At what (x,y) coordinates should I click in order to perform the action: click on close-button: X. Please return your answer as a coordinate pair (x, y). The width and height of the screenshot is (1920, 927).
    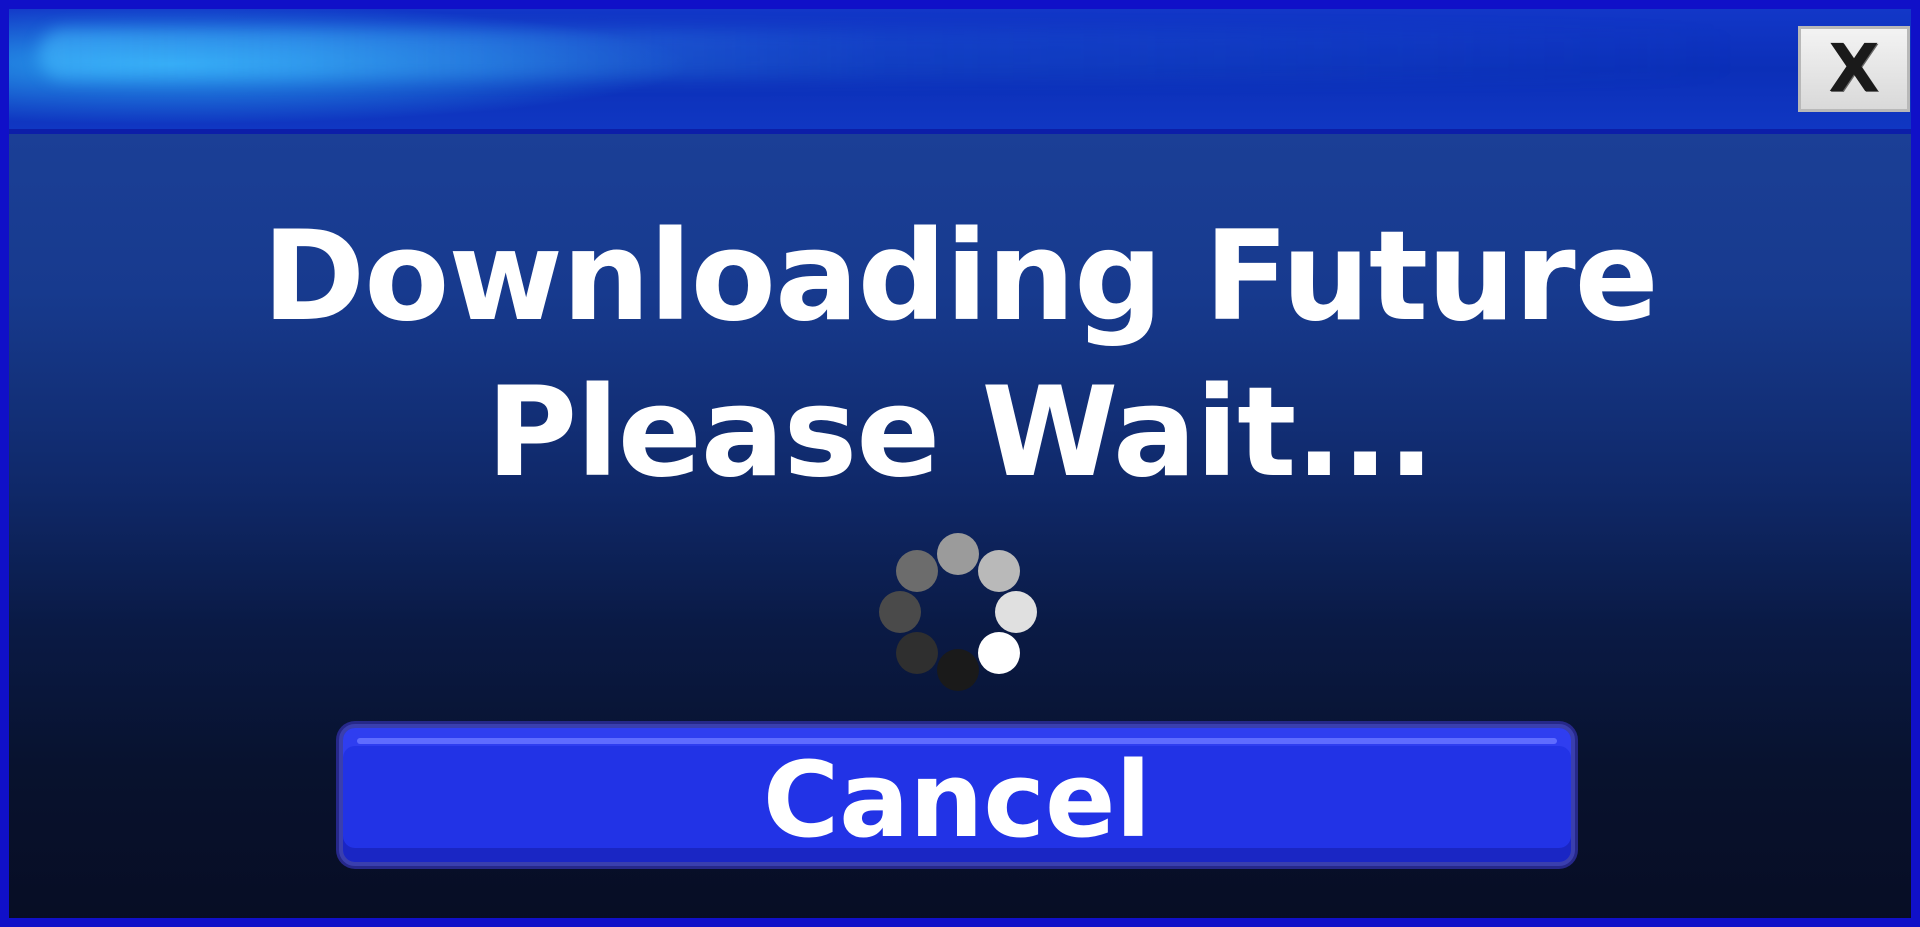
    Looking at the image, I should click on (1854, 69).